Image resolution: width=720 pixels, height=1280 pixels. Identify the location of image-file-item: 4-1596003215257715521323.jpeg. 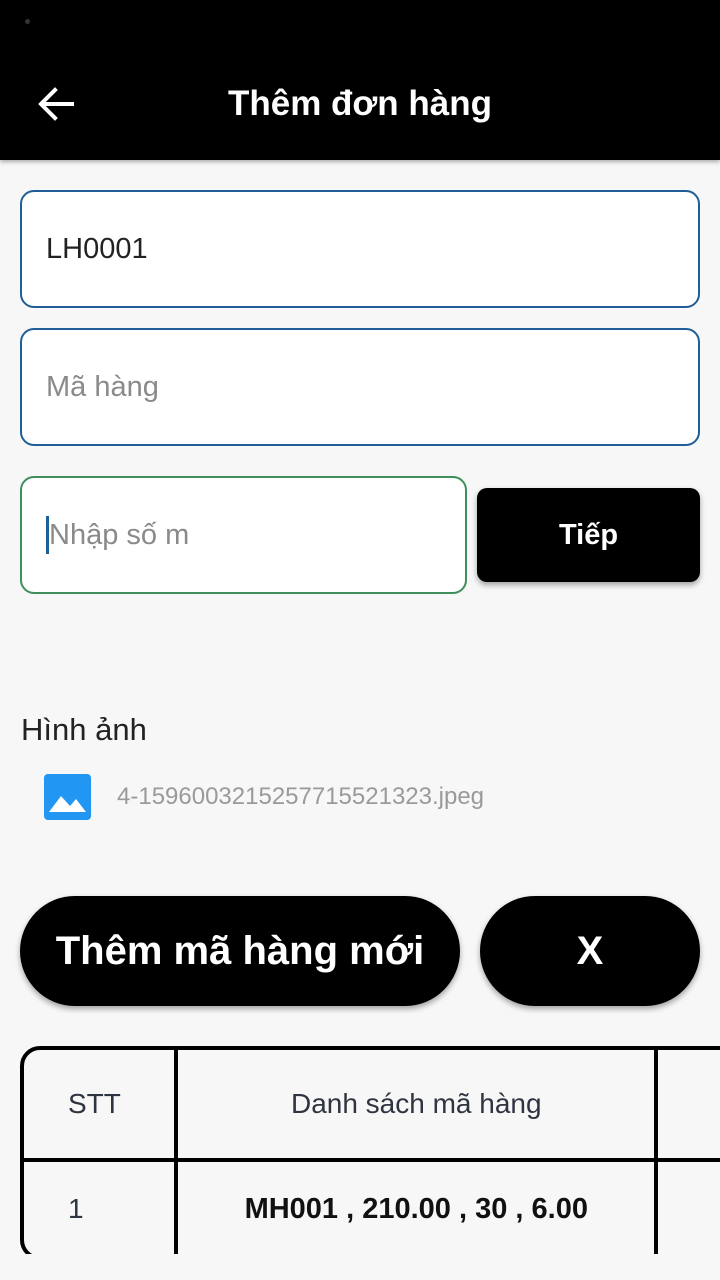
(264, 797).